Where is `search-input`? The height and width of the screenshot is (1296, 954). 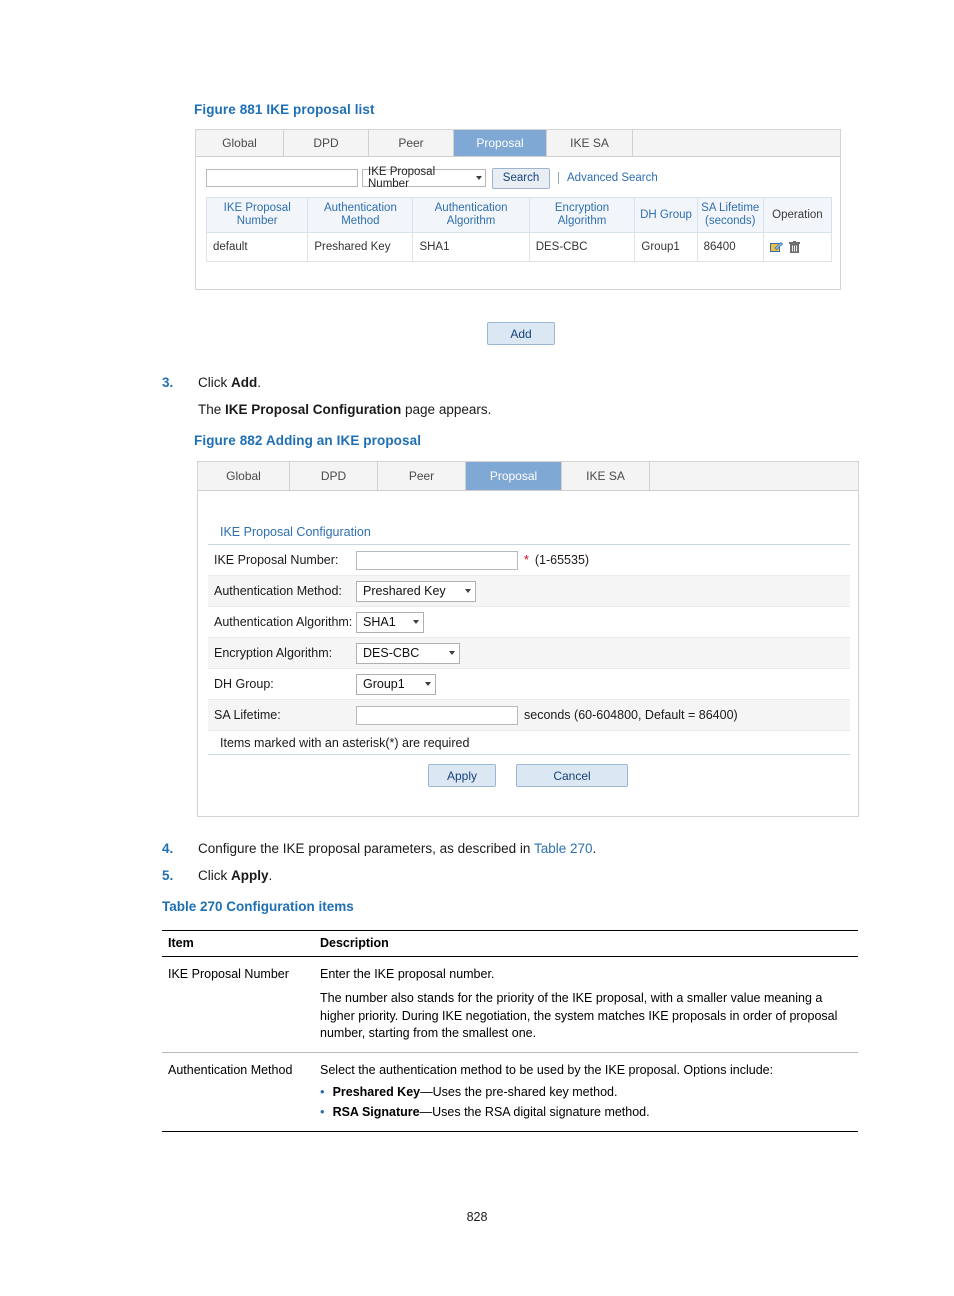
search-input is located at coordinates (282, 178).